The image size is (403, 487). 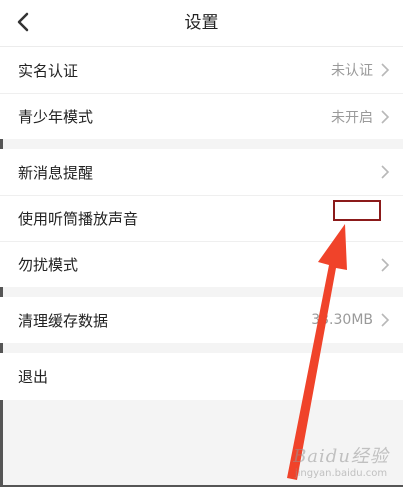 I want to click on row-value: 未开启, so click(x=352, y=117).